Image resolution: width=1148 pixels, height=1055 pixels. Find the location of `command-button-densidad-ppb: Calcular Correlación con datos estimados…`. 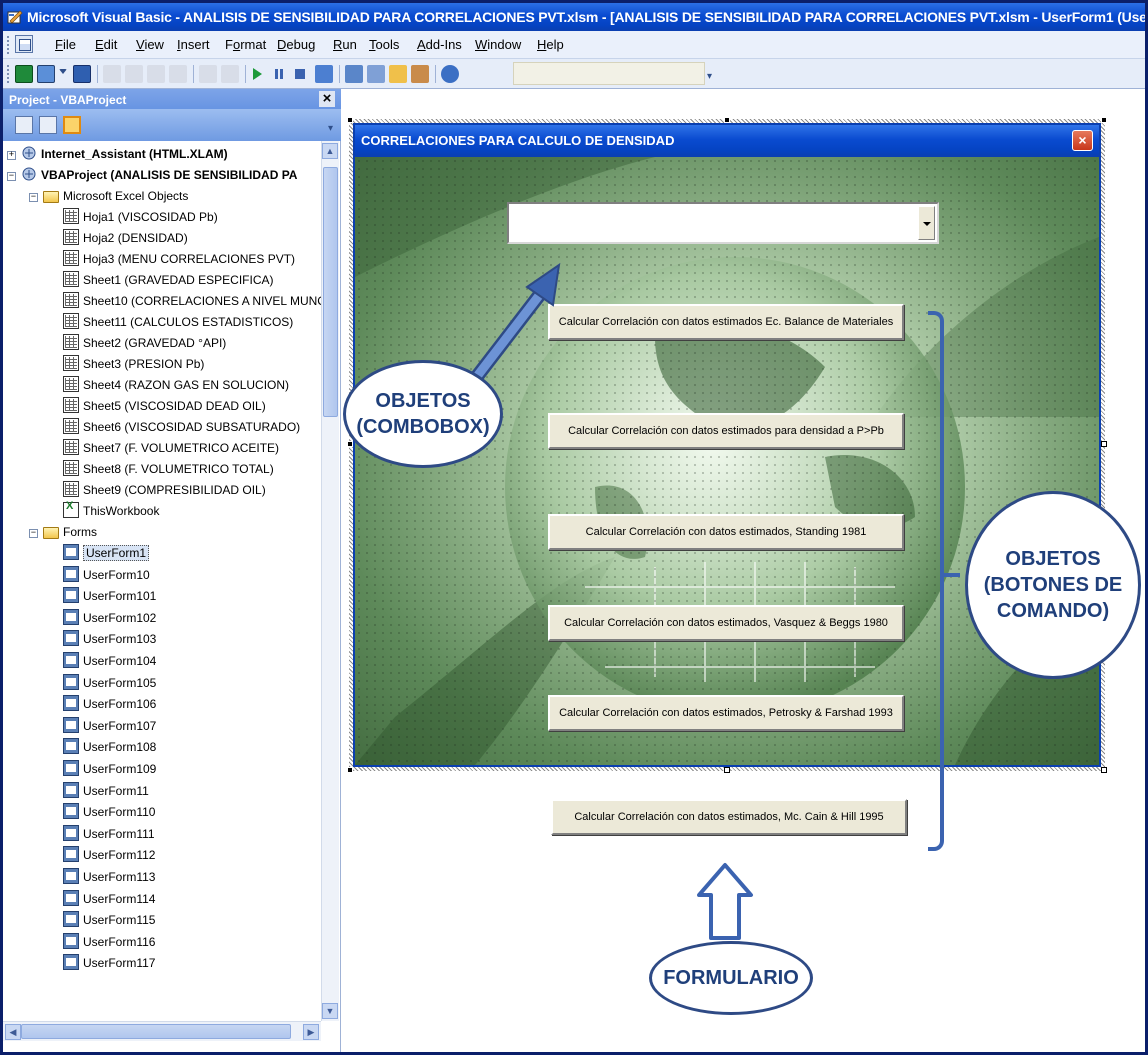

command-button-densidad-ppb: Calcular Correlación con datos estimados… is located at coordinates (726, 431).